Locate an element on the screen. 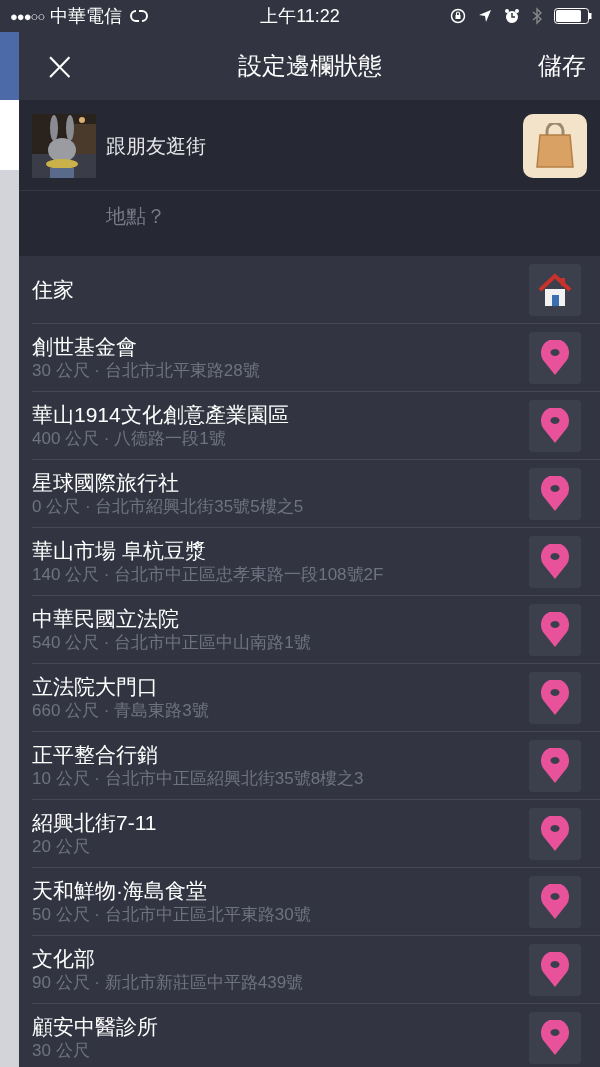 The width and height of the screenshot is (600, 1067). shopping-bag-icon is located at coordinates (555, 146).